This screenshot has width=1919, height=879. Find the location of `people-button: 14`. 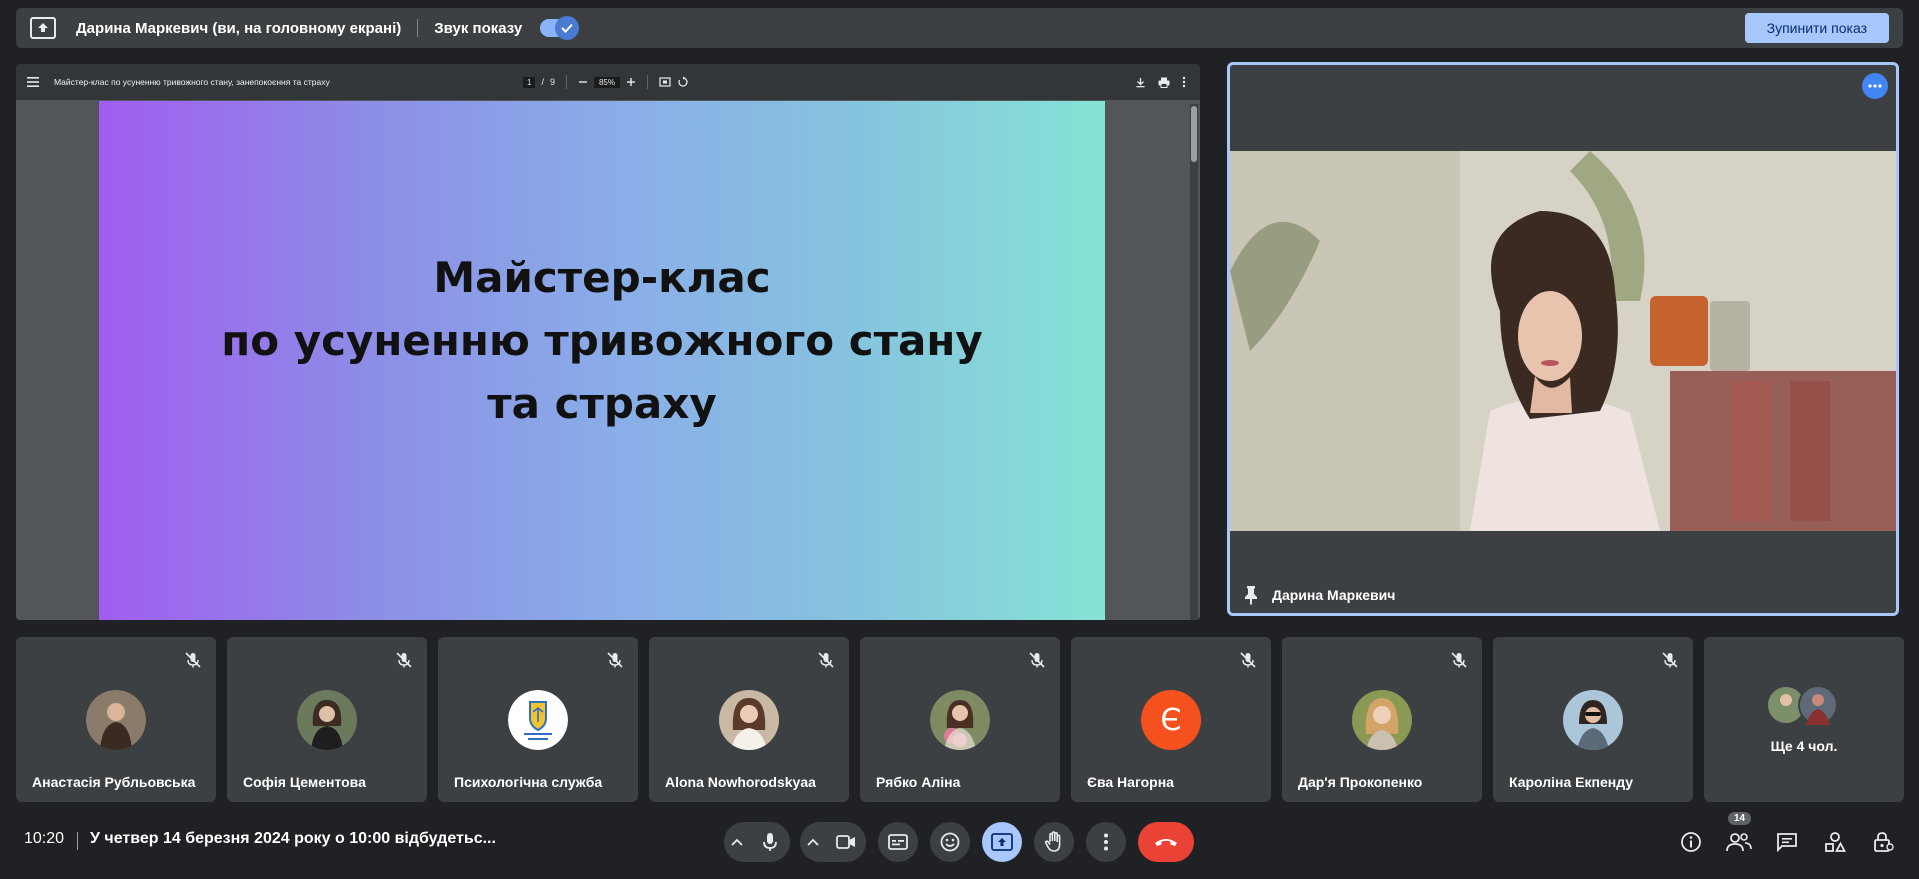

people-button: 14 is located at coordinates (1739, 837).